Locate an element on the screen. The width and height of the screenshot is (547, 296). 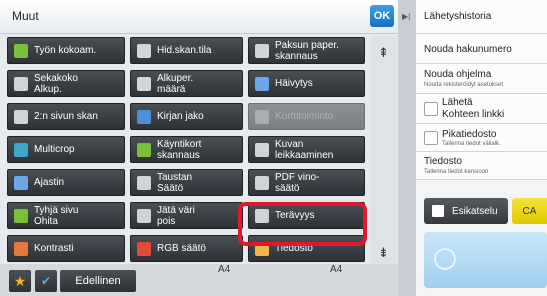
function-label: Ajastin is located at coordinates (49, 182).